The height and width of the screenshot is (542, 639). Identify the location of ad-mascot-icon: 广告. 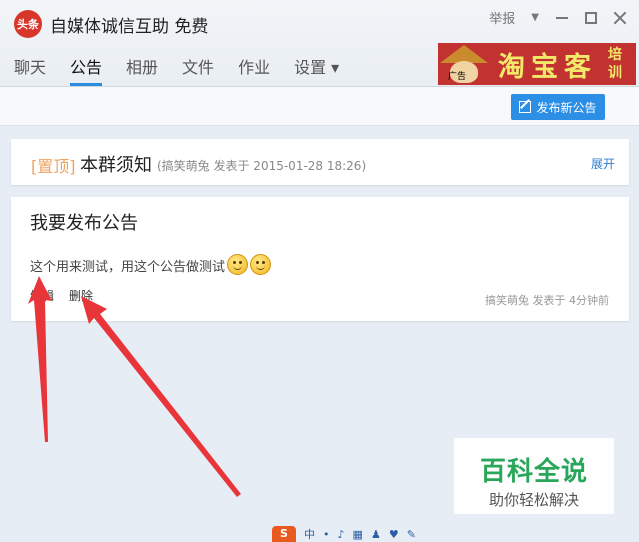
(464, 64).